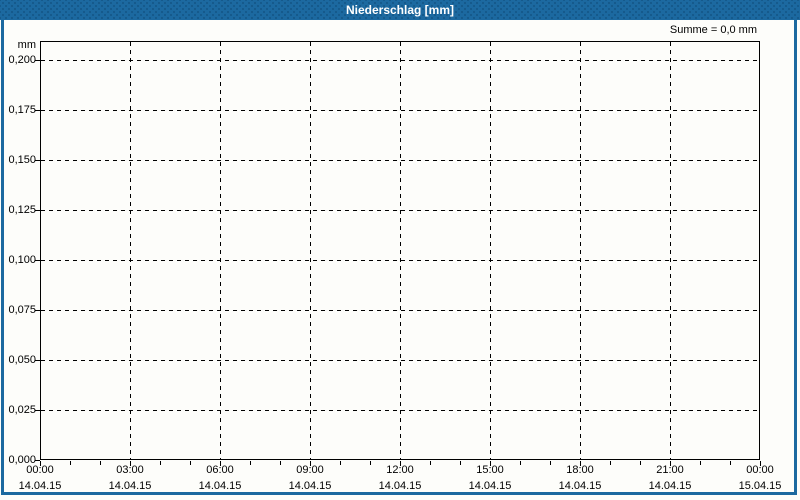  I want to click on window-titlebar: Niederschlag [mm], so click(400, 10).